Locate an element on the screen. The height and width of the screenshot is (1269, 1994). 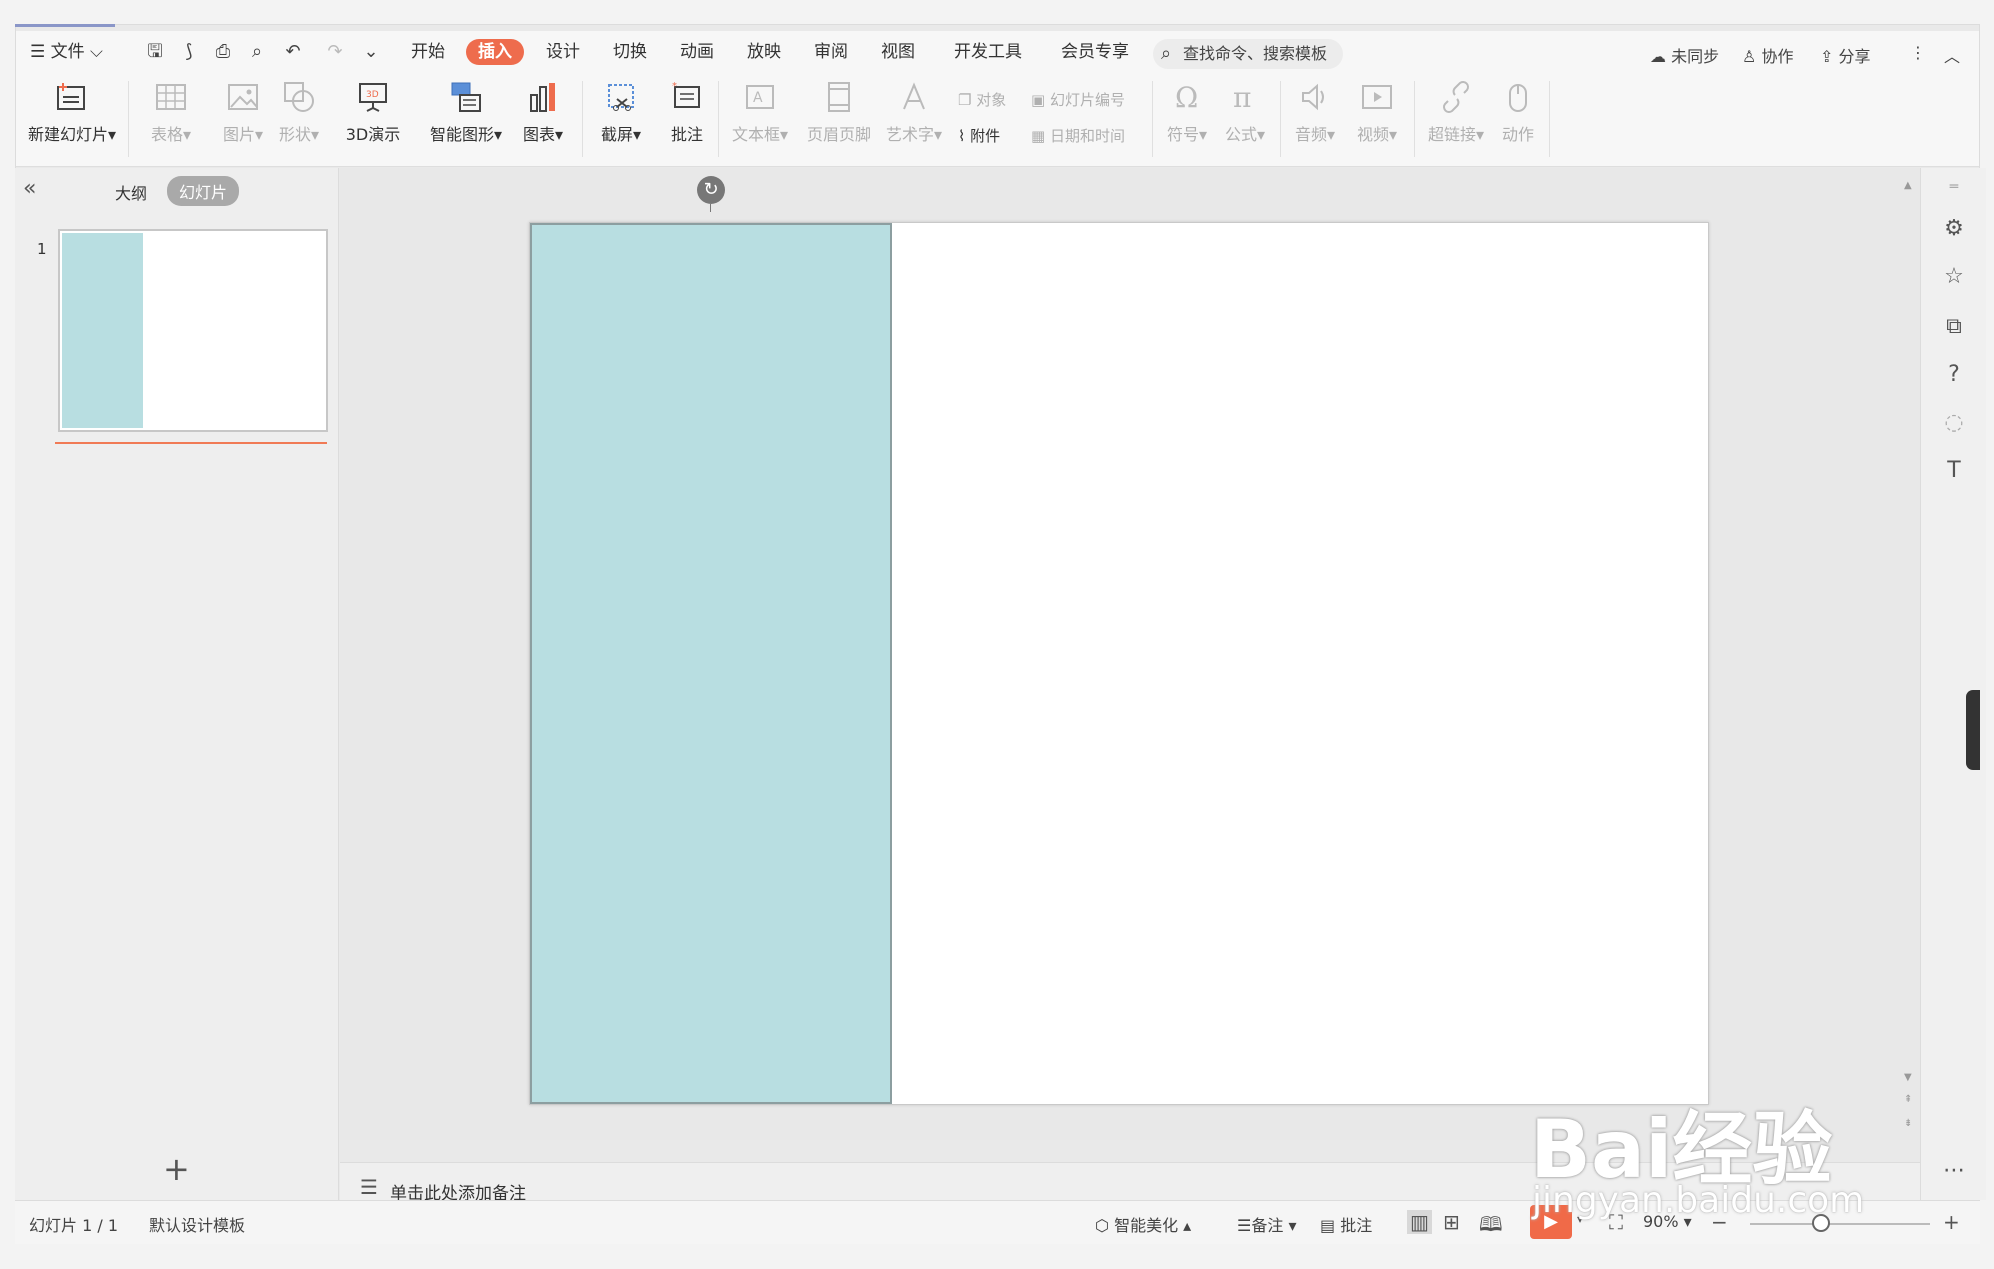
user-add-icon: ♙ is located at coordinates (1749, 56).